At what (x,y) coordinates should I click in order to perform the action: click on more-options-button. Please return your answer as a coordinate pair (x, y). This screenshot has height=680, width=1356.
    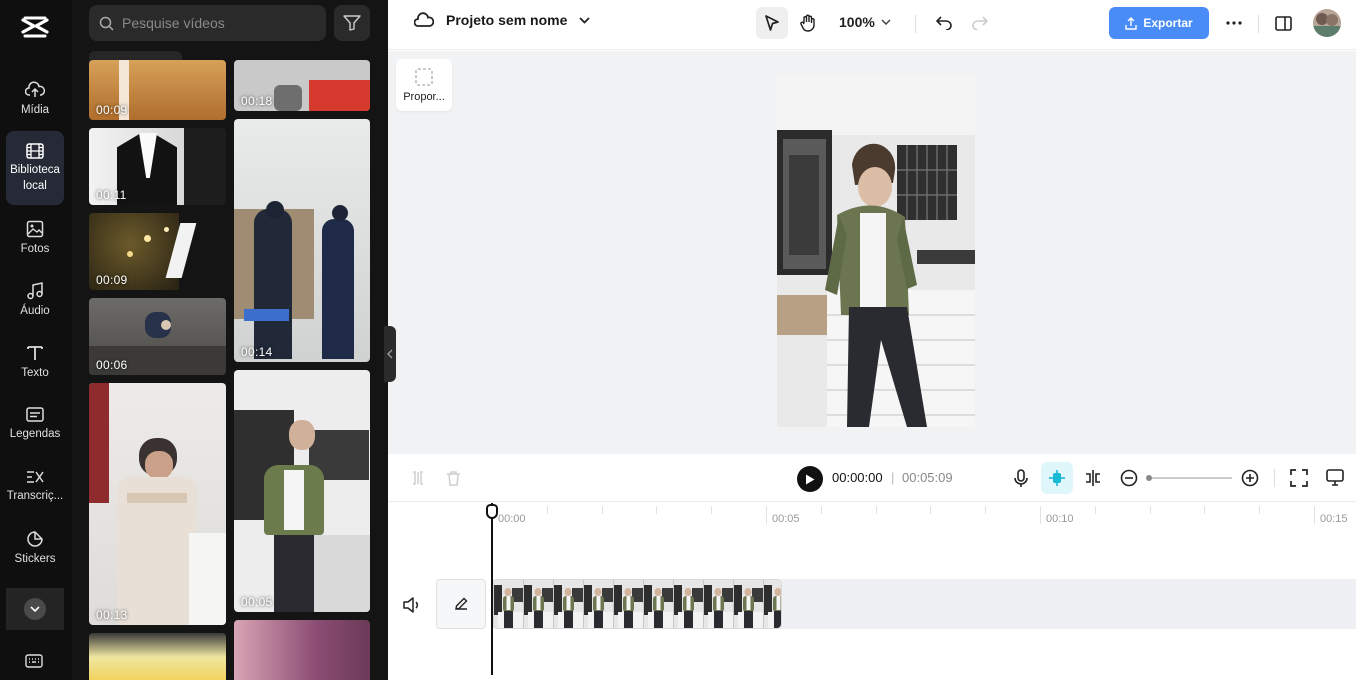
    Looking at the image, I should click on (1234, 23).